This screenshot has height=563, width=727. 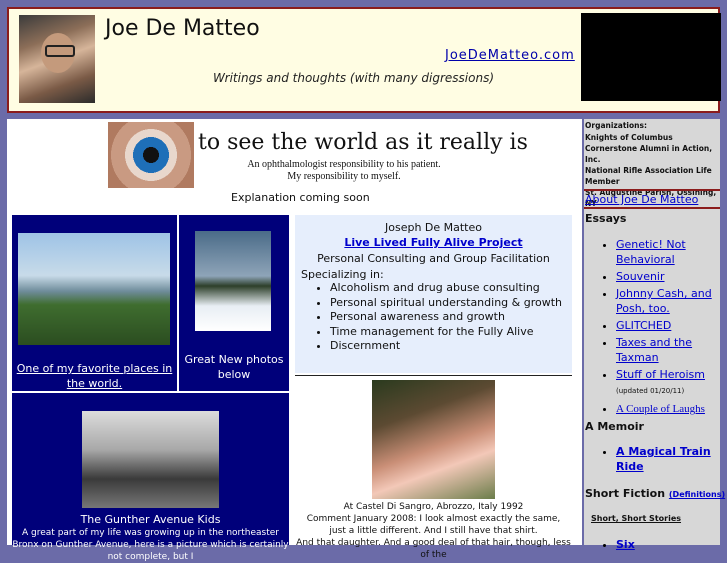 I want to click on organization-item: Knights of Columbus, so click(x=629, y=137).